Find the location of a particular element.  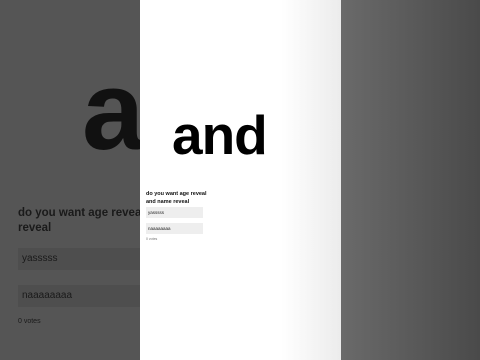

background-vote-count: 0 votes is located at coordinates (29, 321).